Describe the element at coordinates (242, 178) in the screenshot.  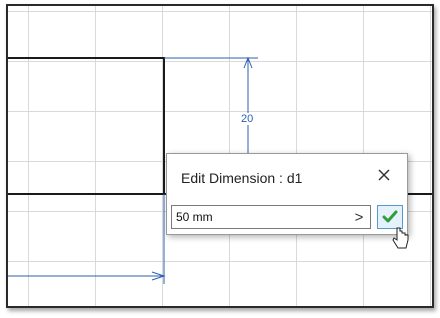
I see `dialog-title: Edit Dimension : d1` at that location.